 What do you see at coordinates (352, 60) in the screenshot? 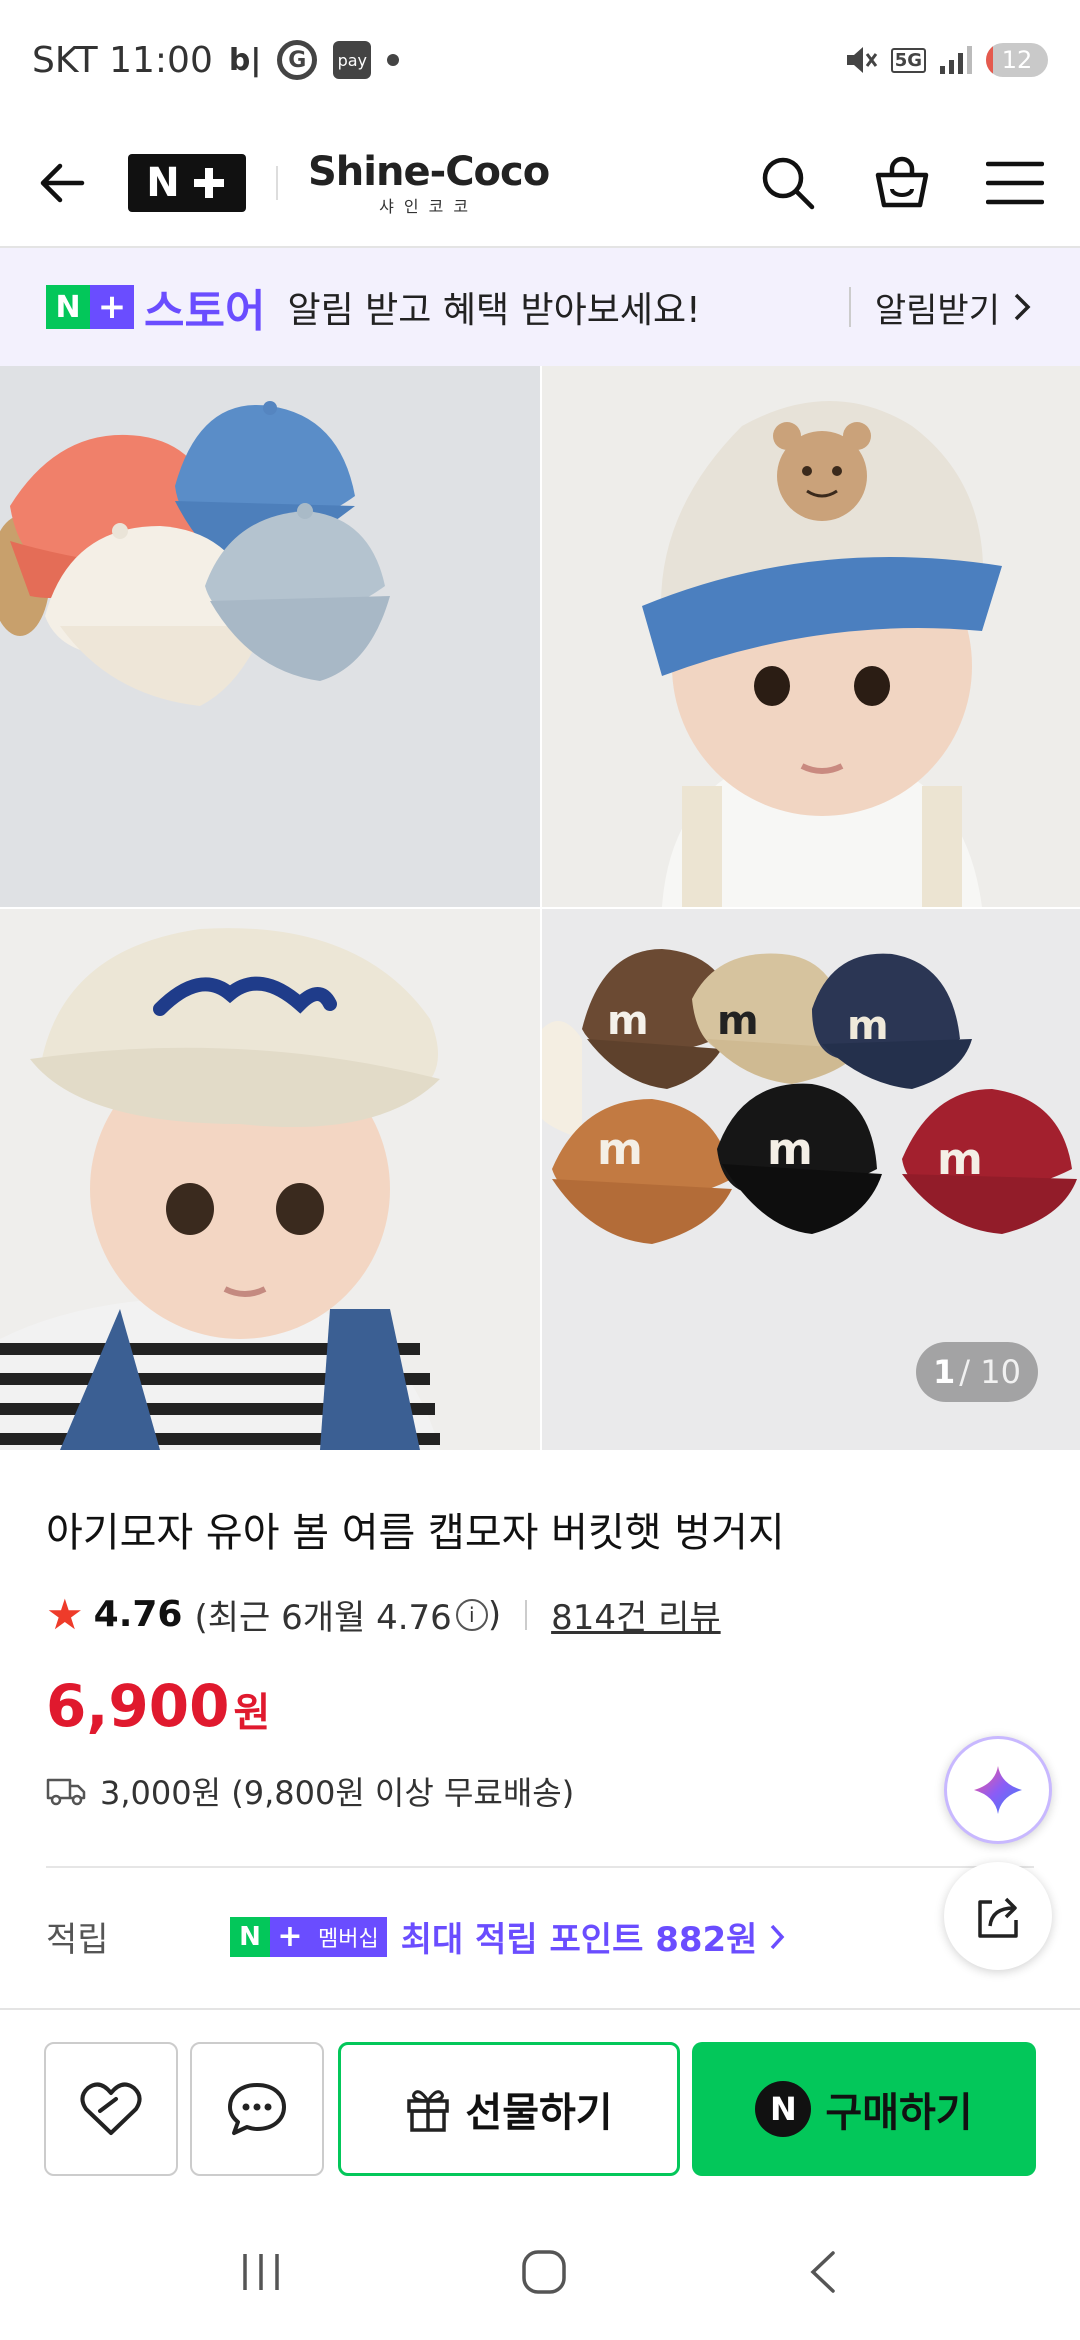
I see `pay-app-icon: pay` at bounding box center [352, 60].